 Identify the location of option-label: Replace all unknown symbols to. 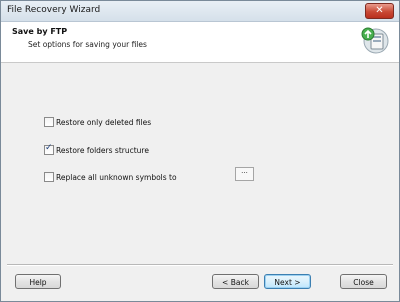
(116, 177).